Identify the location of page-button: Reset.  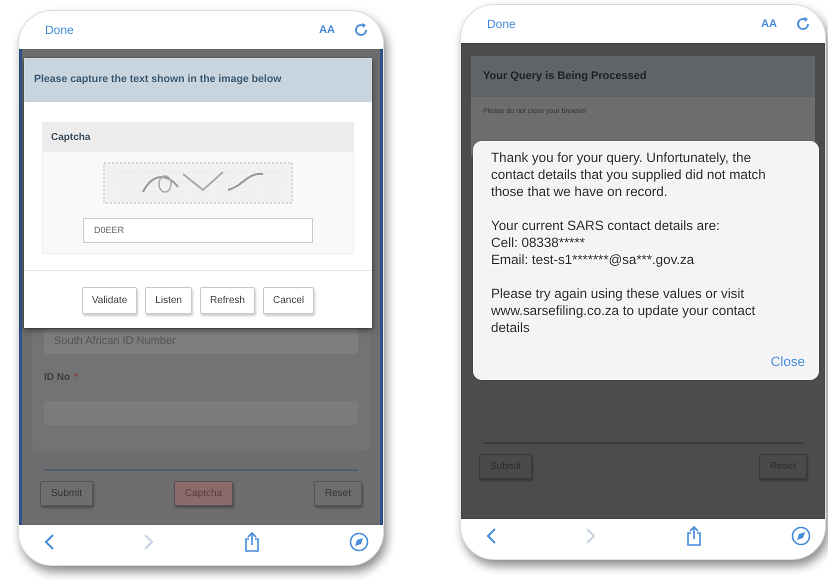
(338, 493).